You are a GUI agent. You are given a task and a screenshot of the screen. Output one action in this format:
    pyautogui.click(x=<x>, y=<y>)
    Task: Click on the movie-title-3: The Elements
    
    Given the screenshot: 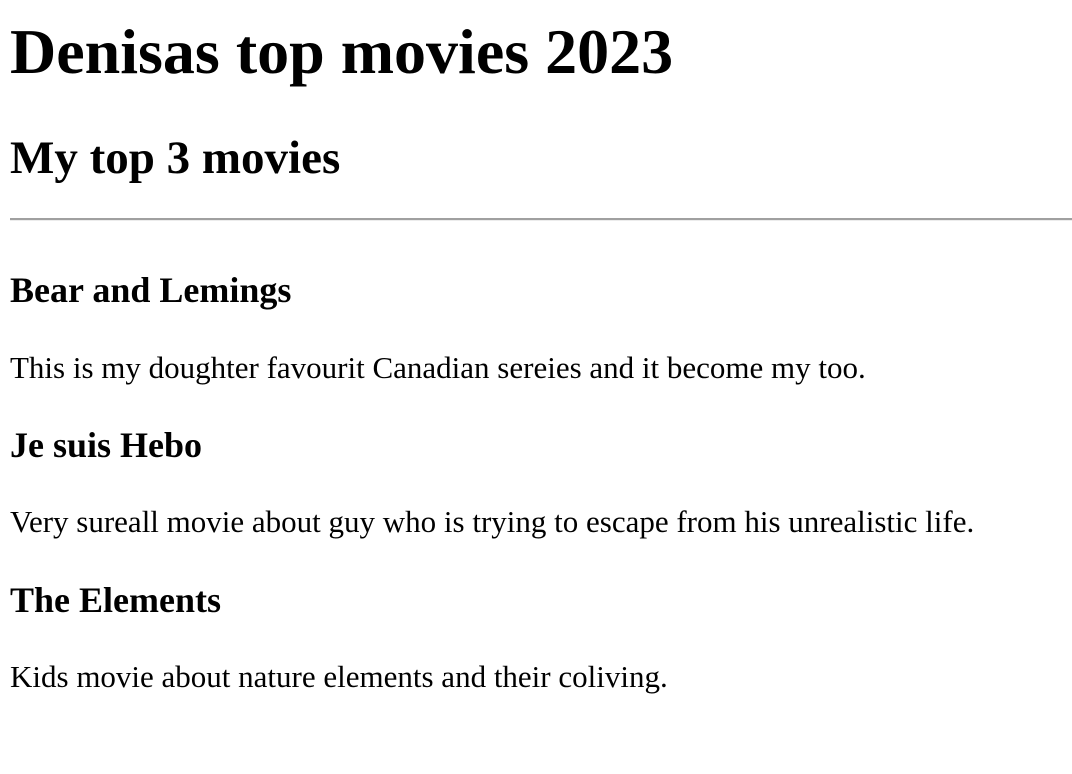 What is the action you would take?
    pyautogui.click(x=115, y=600)
    